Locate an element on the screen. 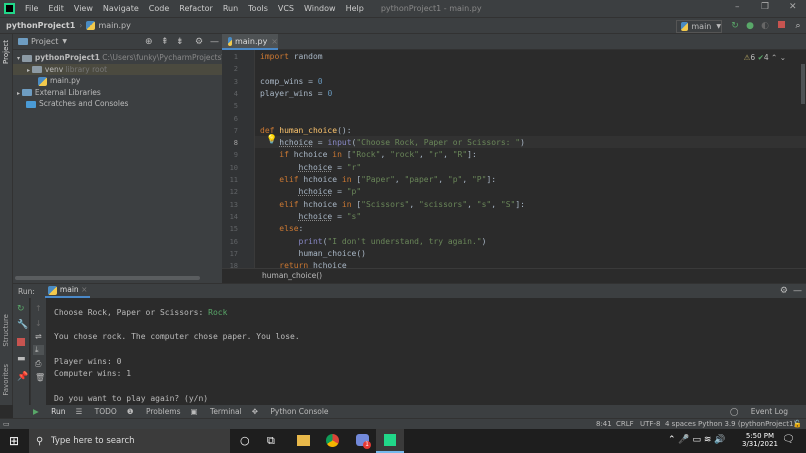 The width and height of the screenshot is (806, 453). tool-tab-run: ▶ Run is located at coordinates (44, 411).